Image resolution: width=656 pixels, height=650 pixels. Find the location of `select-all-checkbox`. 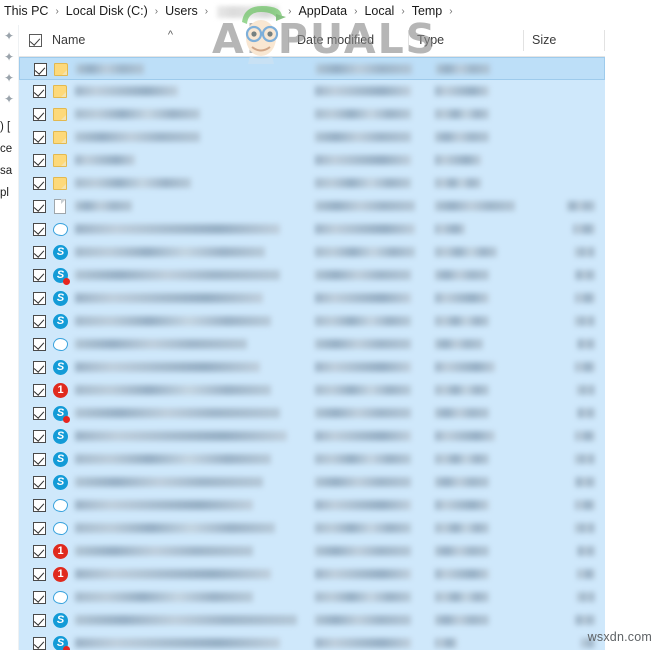

select-all-checkbox is located at coordinates (35, 40).